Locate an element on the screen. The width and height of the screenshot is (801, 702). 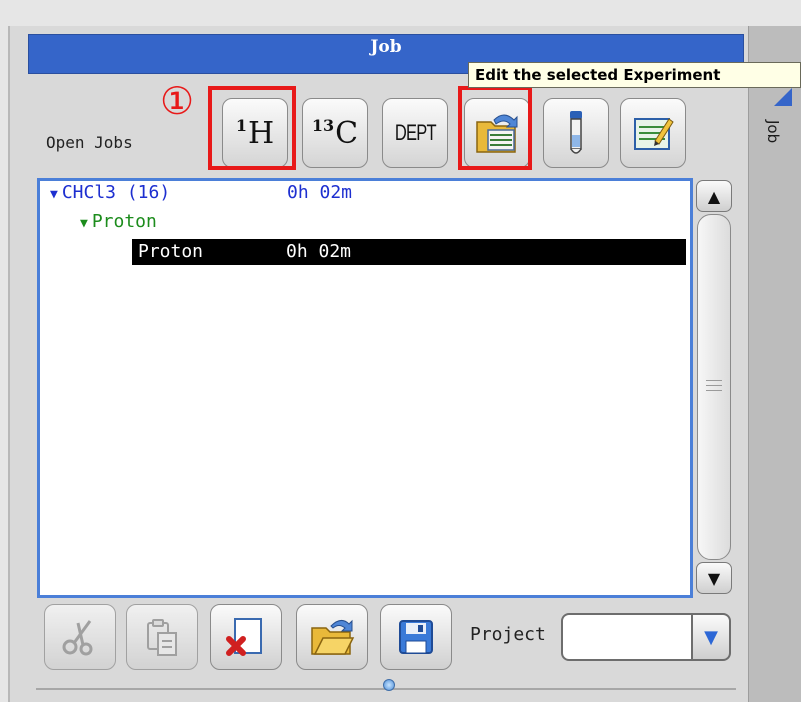
dept-experiment-button: DEPT is located at coordinates (415, 133).